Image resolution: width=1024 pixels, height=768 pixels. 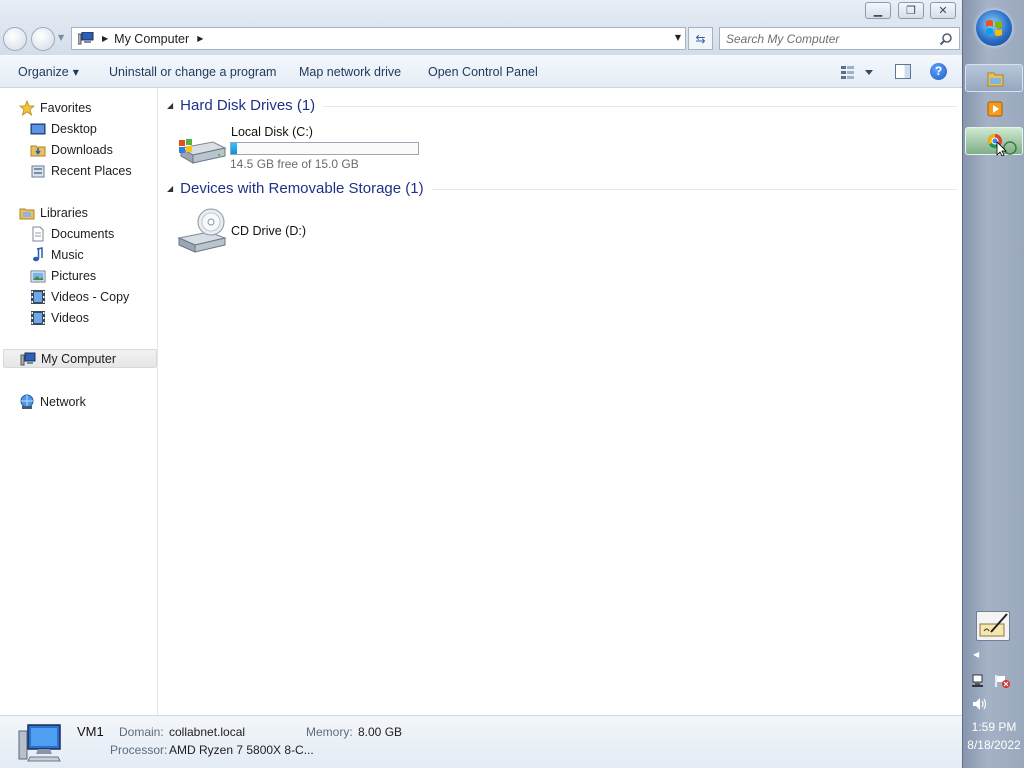 I want to click on nav-my-computer: My Computer, so click(x=80, y=358).